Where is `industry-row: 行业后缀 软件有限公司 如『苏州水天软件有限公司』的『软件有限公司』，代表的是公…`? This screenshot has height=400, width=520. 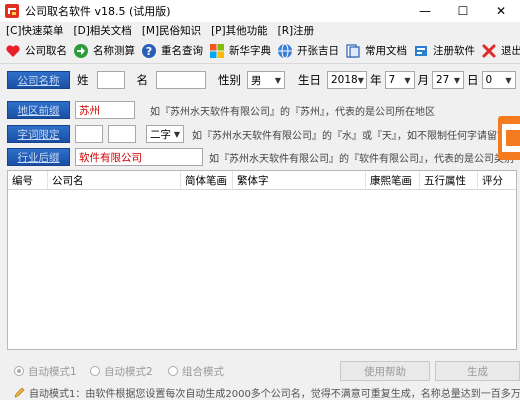 industry-row: 行业后缀 软件有限公司 如『苏州水天软件有限公司』的『软件有限公司』，代表的是公… is located at coordinates (260, 157).